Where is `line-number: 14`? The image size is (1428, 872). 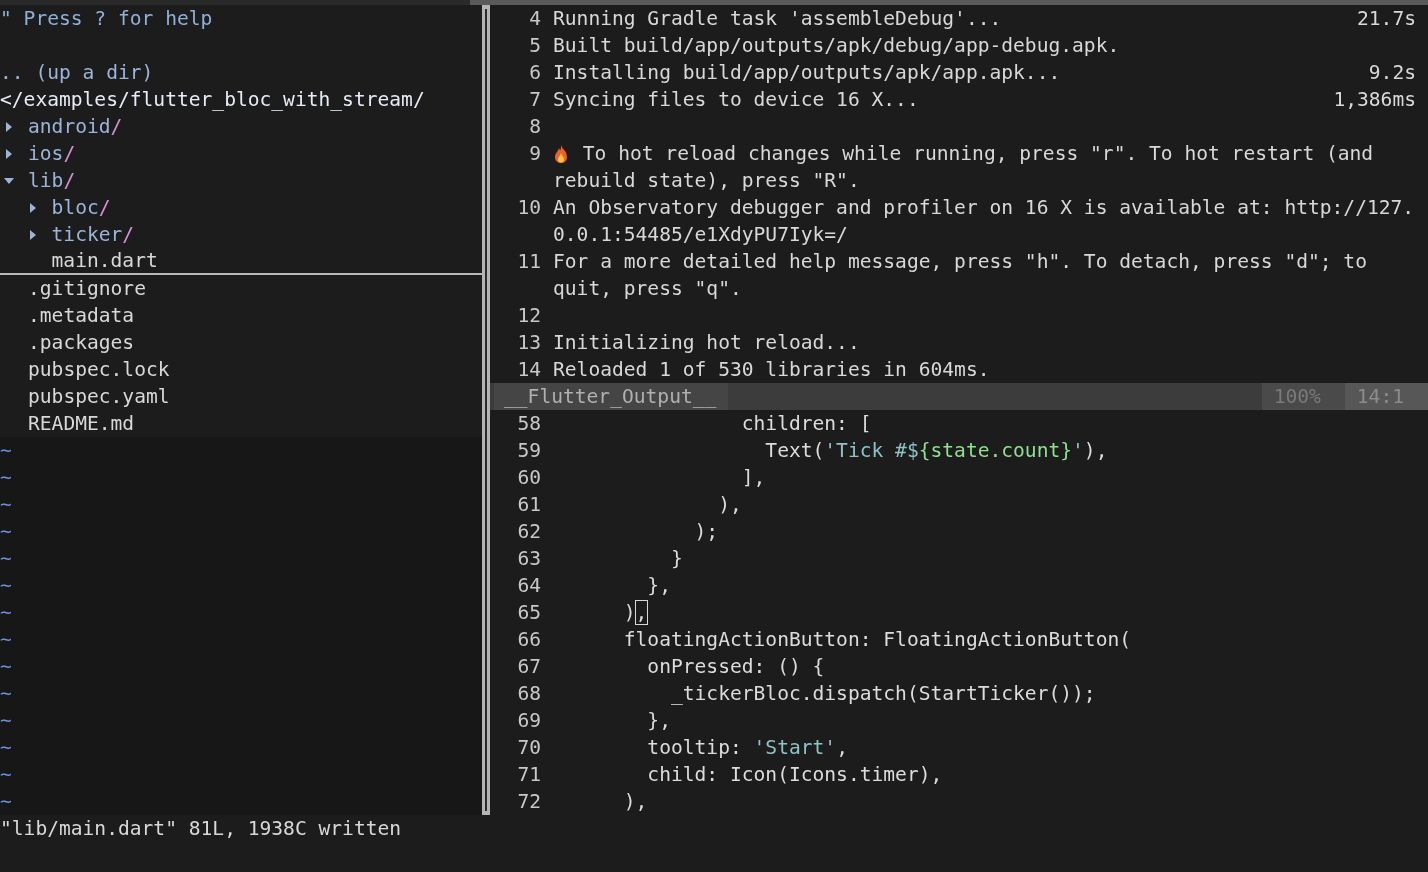 line-number: 14 is located at coordinates (529, 370).